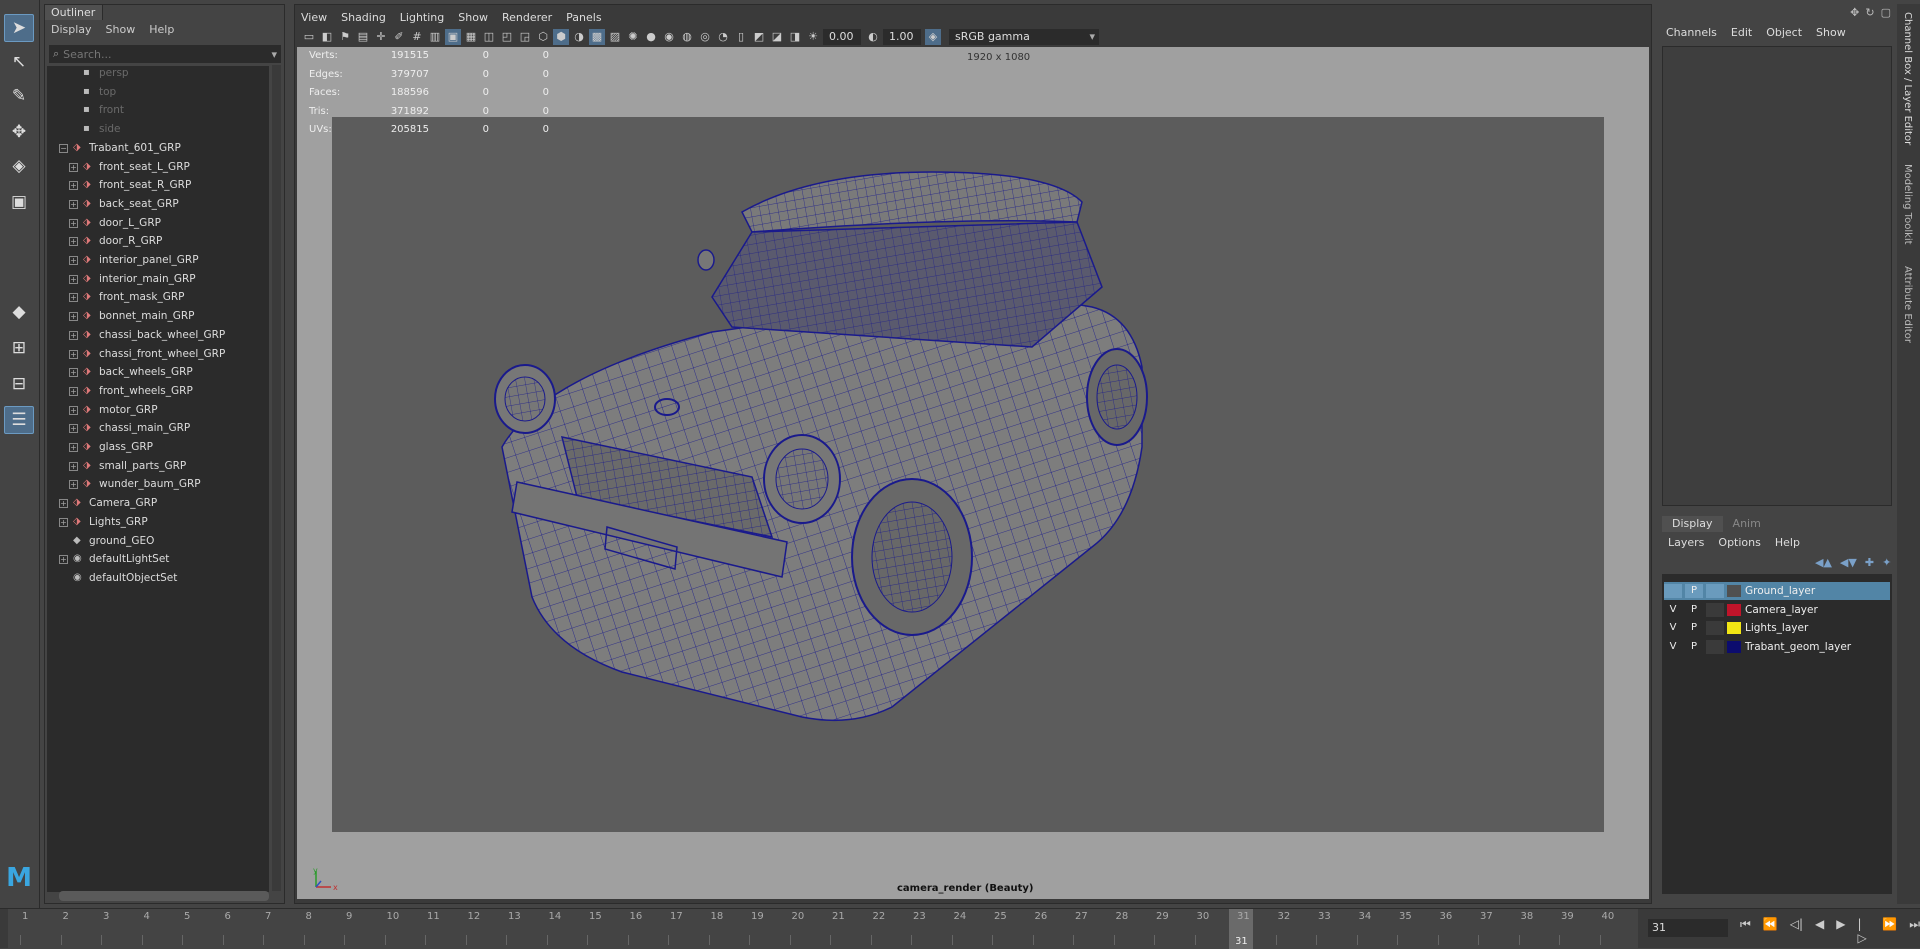 This screenshot has height=949, width=1920. I want to click on outliner-item: + ⬗ front_wheels_GRP, so click(157, 391).